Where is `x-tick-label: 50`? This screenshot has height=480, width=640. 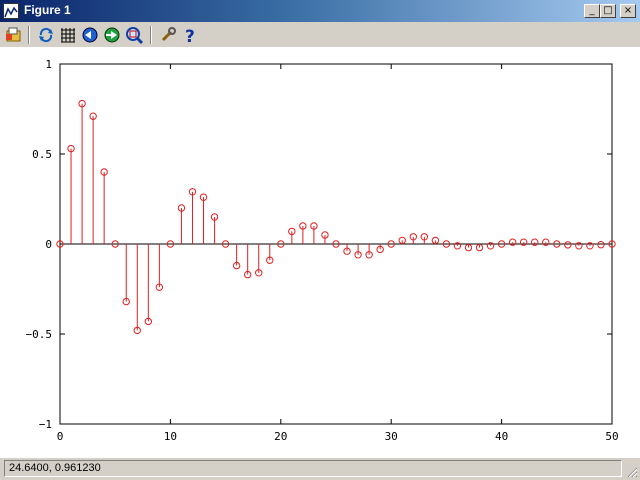
x-tick-label: 50 is located at coordinates (611, 436).